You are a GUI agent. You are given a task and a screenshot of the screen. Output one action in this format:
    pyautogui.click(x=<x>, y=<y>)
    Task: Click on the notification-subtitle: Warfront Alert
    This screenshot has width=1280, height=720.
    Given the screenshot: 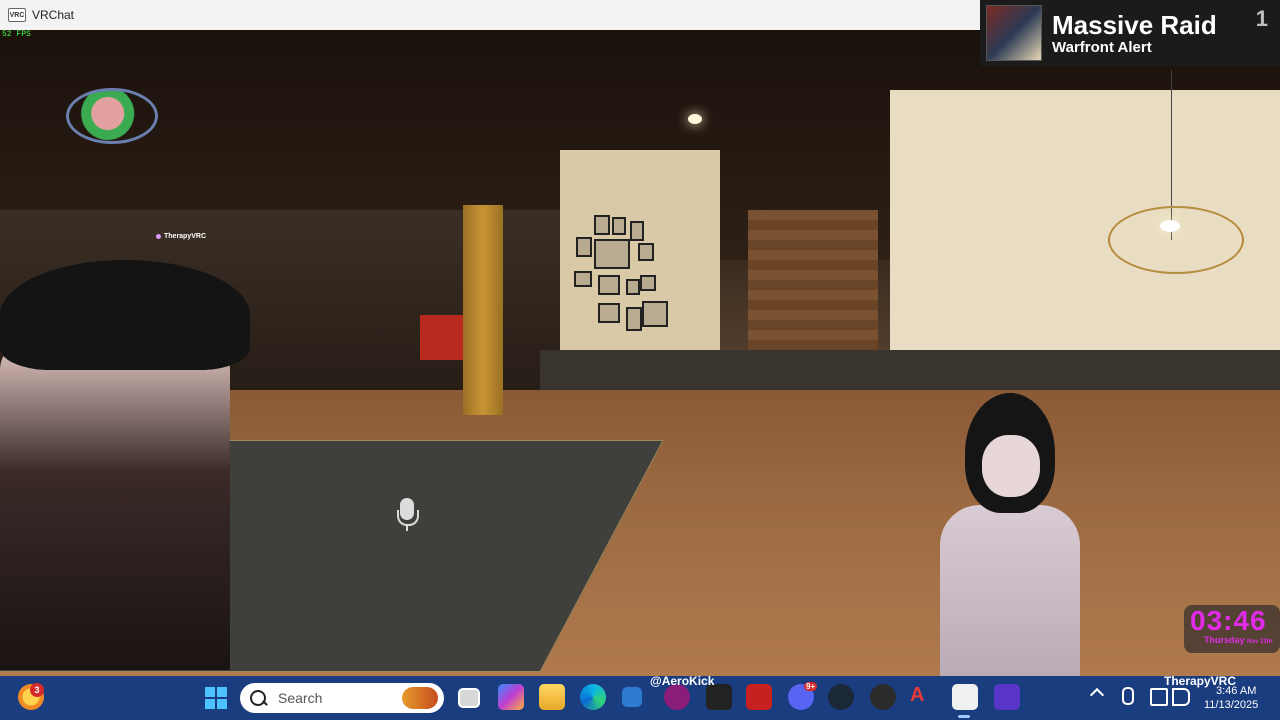 What is the action you would take?
    pyautogui.click(x=1102, y=47)
    